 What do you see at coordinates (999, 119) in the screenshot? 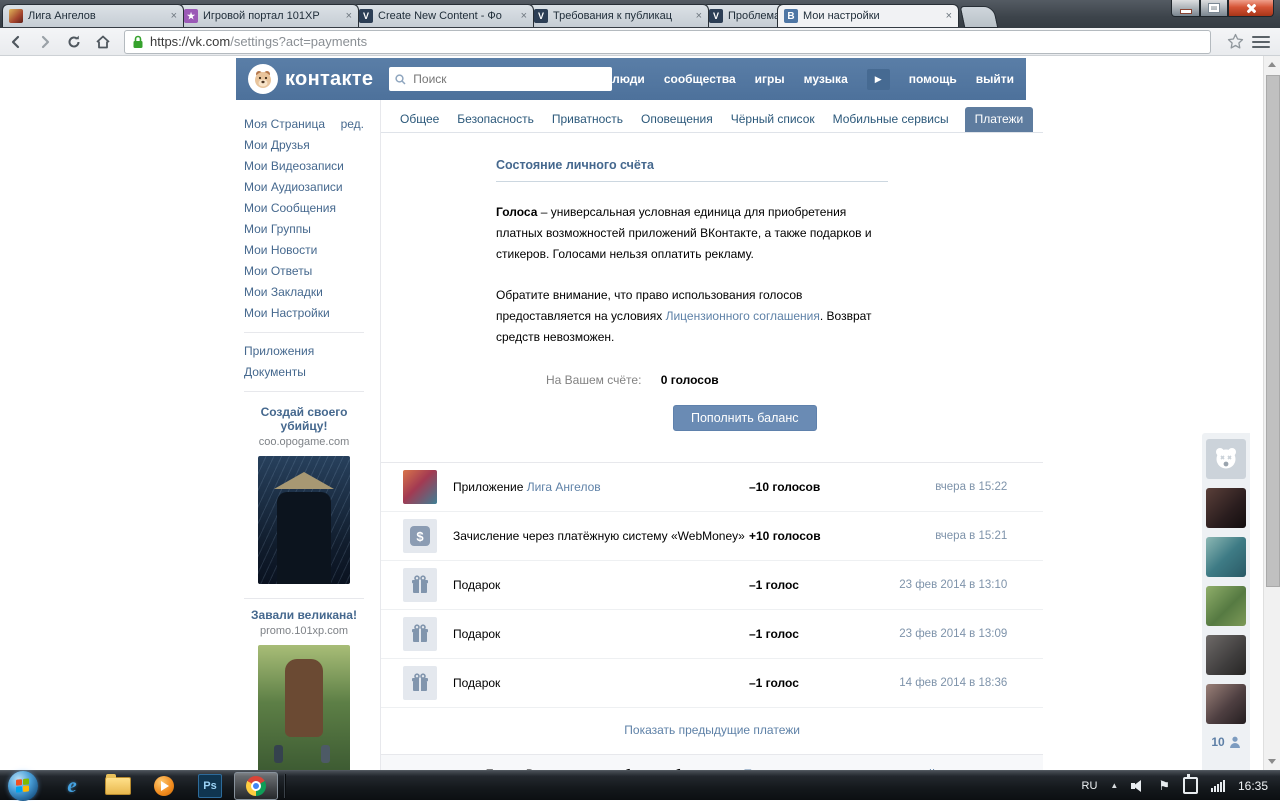
I see `tab-payments: Платежи` at bounding box center [999, 119].